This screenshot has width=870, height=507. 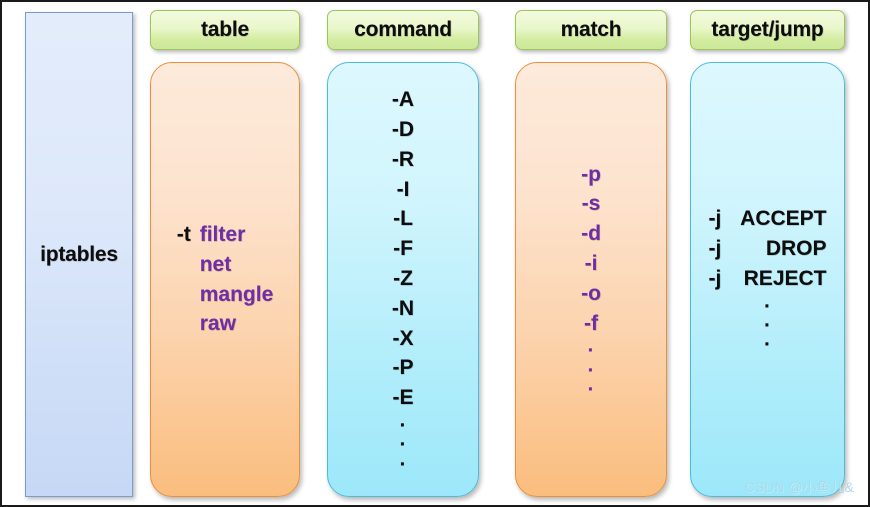 What do you see at coordinates (403, 368) in the screenshot?
I see `list-item: -P` at bounding box center [403, 368].